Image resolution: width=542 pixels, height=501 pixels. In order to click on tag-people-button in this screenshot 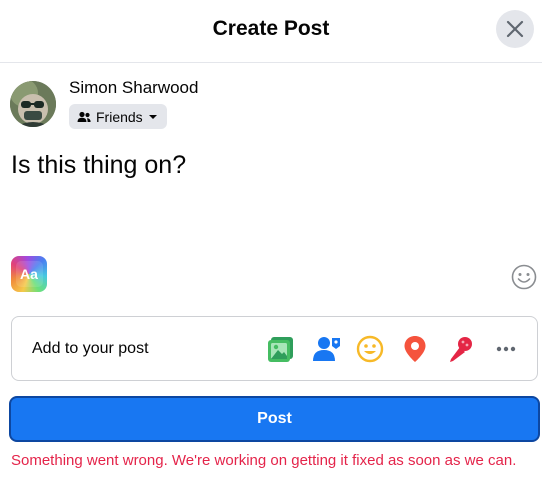, I will do `click(327, 349)`.